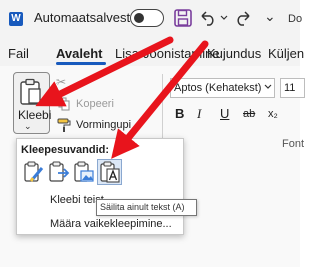 The height and width of the screenshot is (267, 320). Describe the element at coordinates (199, 114) in the screenshot. I see `italic-button: I` at that location.